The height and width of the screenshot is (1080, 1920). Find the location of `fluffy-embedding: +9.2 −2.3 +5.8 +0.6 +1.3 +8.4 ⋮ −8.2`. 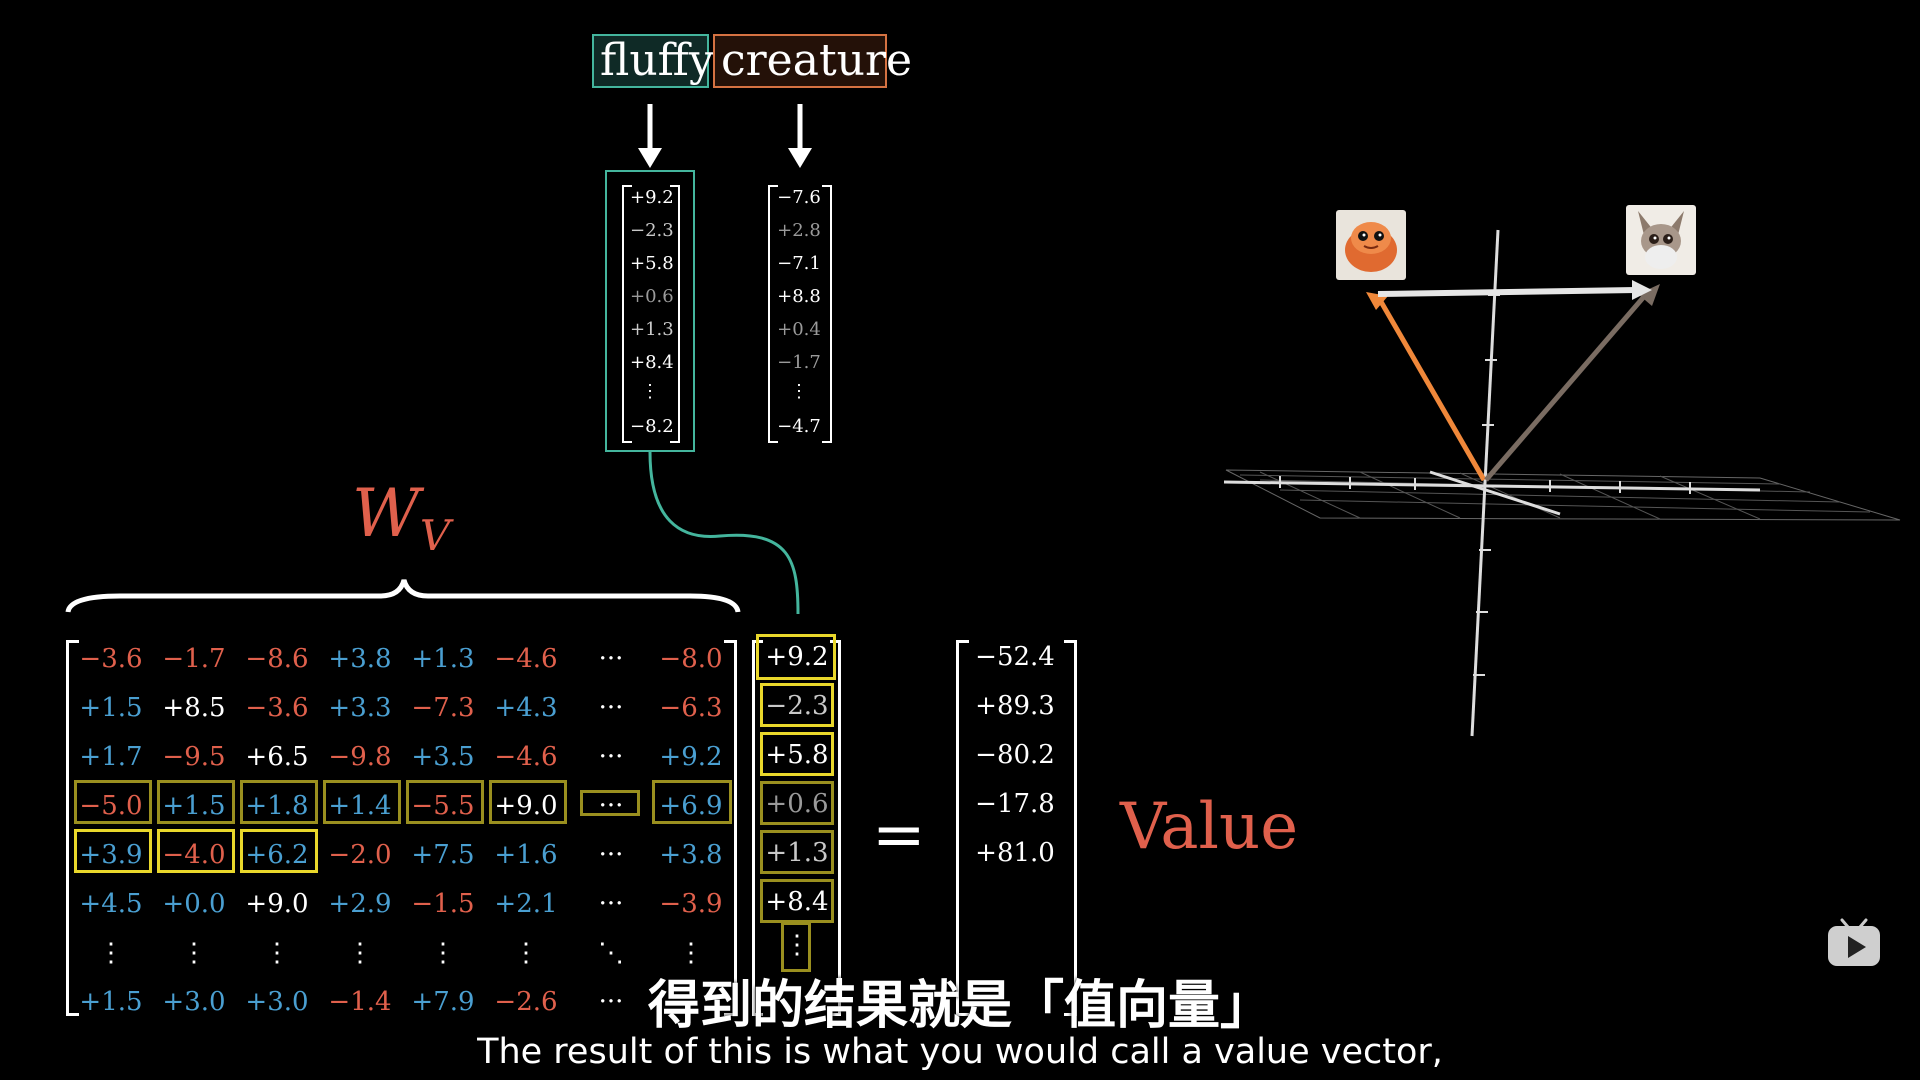

fluffy-embedding: +9.2 −2.3 +5.8 +0.6 +1.3 +8.4 ⋮ −8.2 is located at coordinates (652, 313).